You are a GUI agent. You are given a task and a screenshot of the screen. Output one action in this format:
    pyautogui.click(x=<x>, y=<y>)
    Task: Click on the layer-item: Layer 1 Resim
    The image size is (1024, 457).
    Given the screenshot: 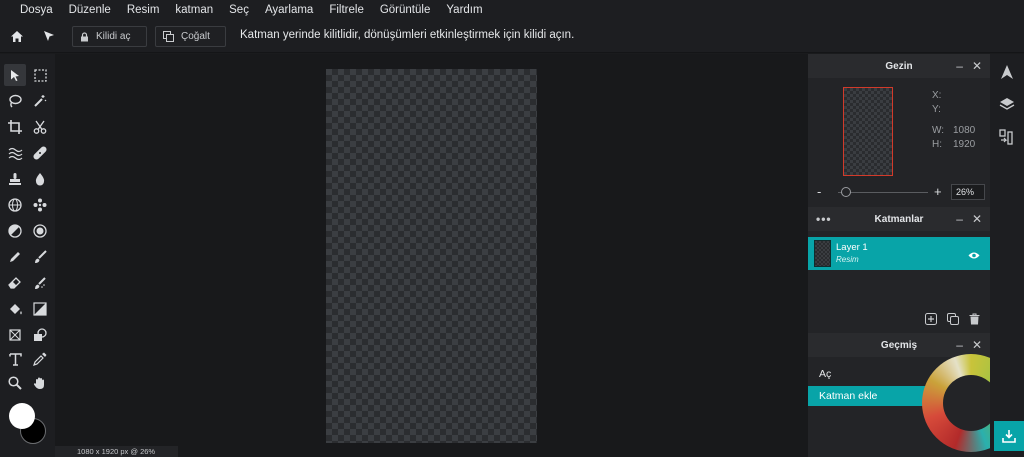 What is the action you would take?
    pyautogui.click(x=899, y=253)
    